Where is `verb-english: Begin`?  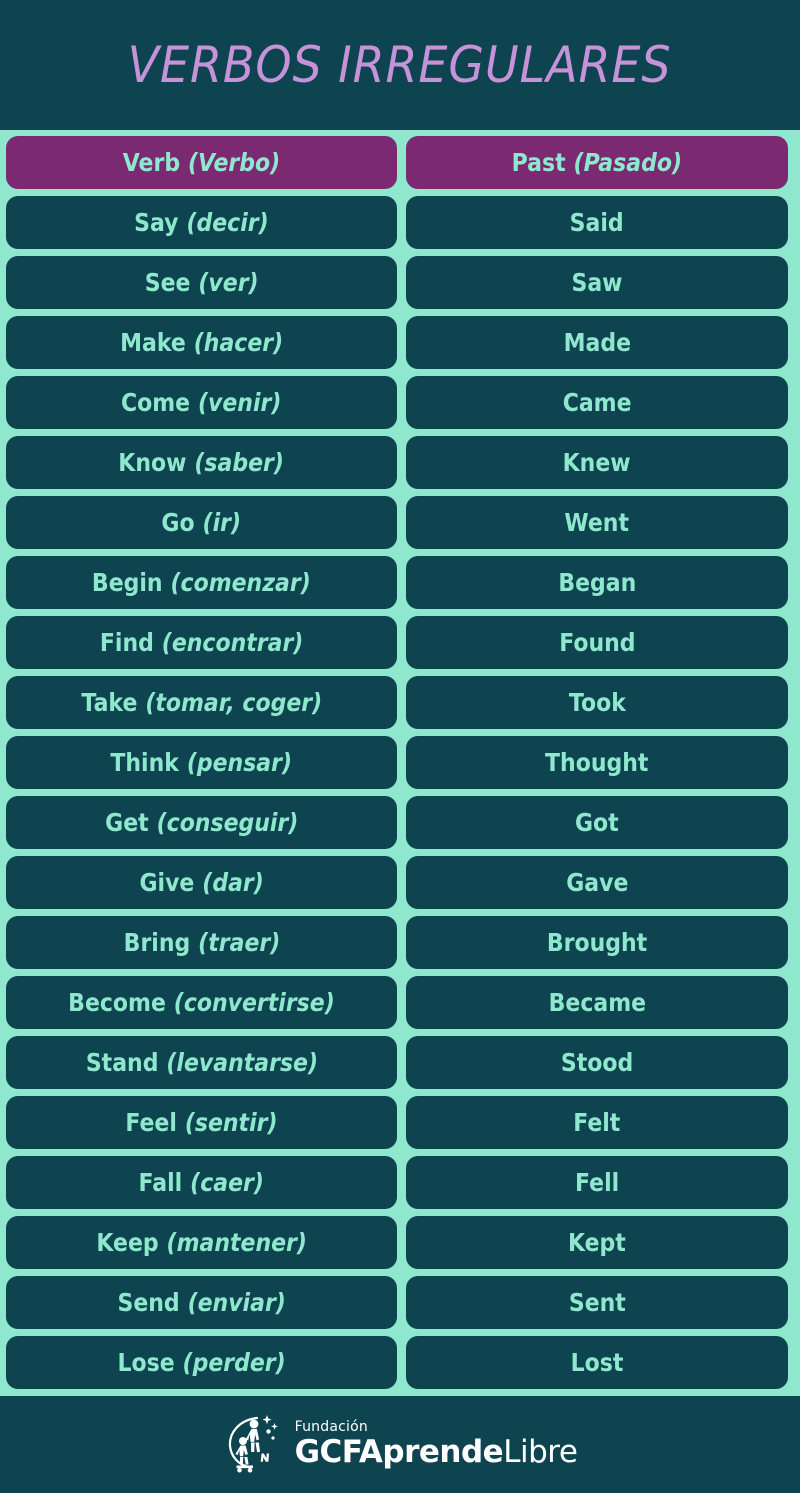 verb-english: Begin is located at coordinates (127, 582).